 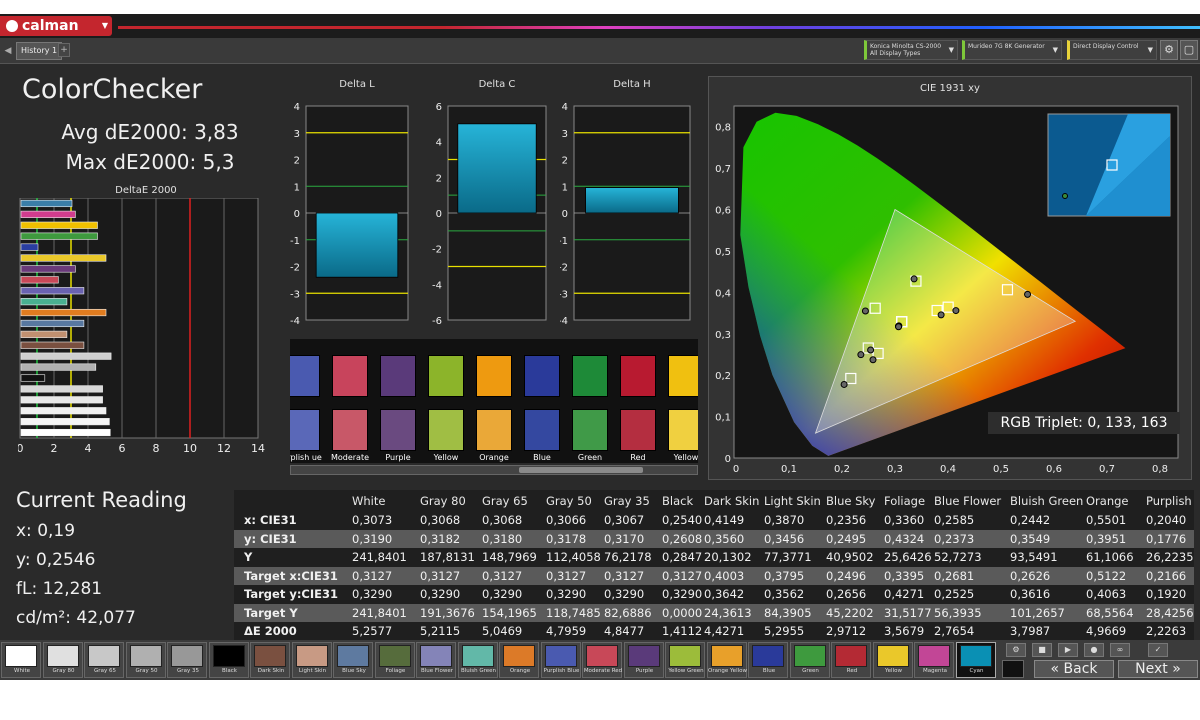 I want to click on record-icon: ●, so click(x=1094, y=650).